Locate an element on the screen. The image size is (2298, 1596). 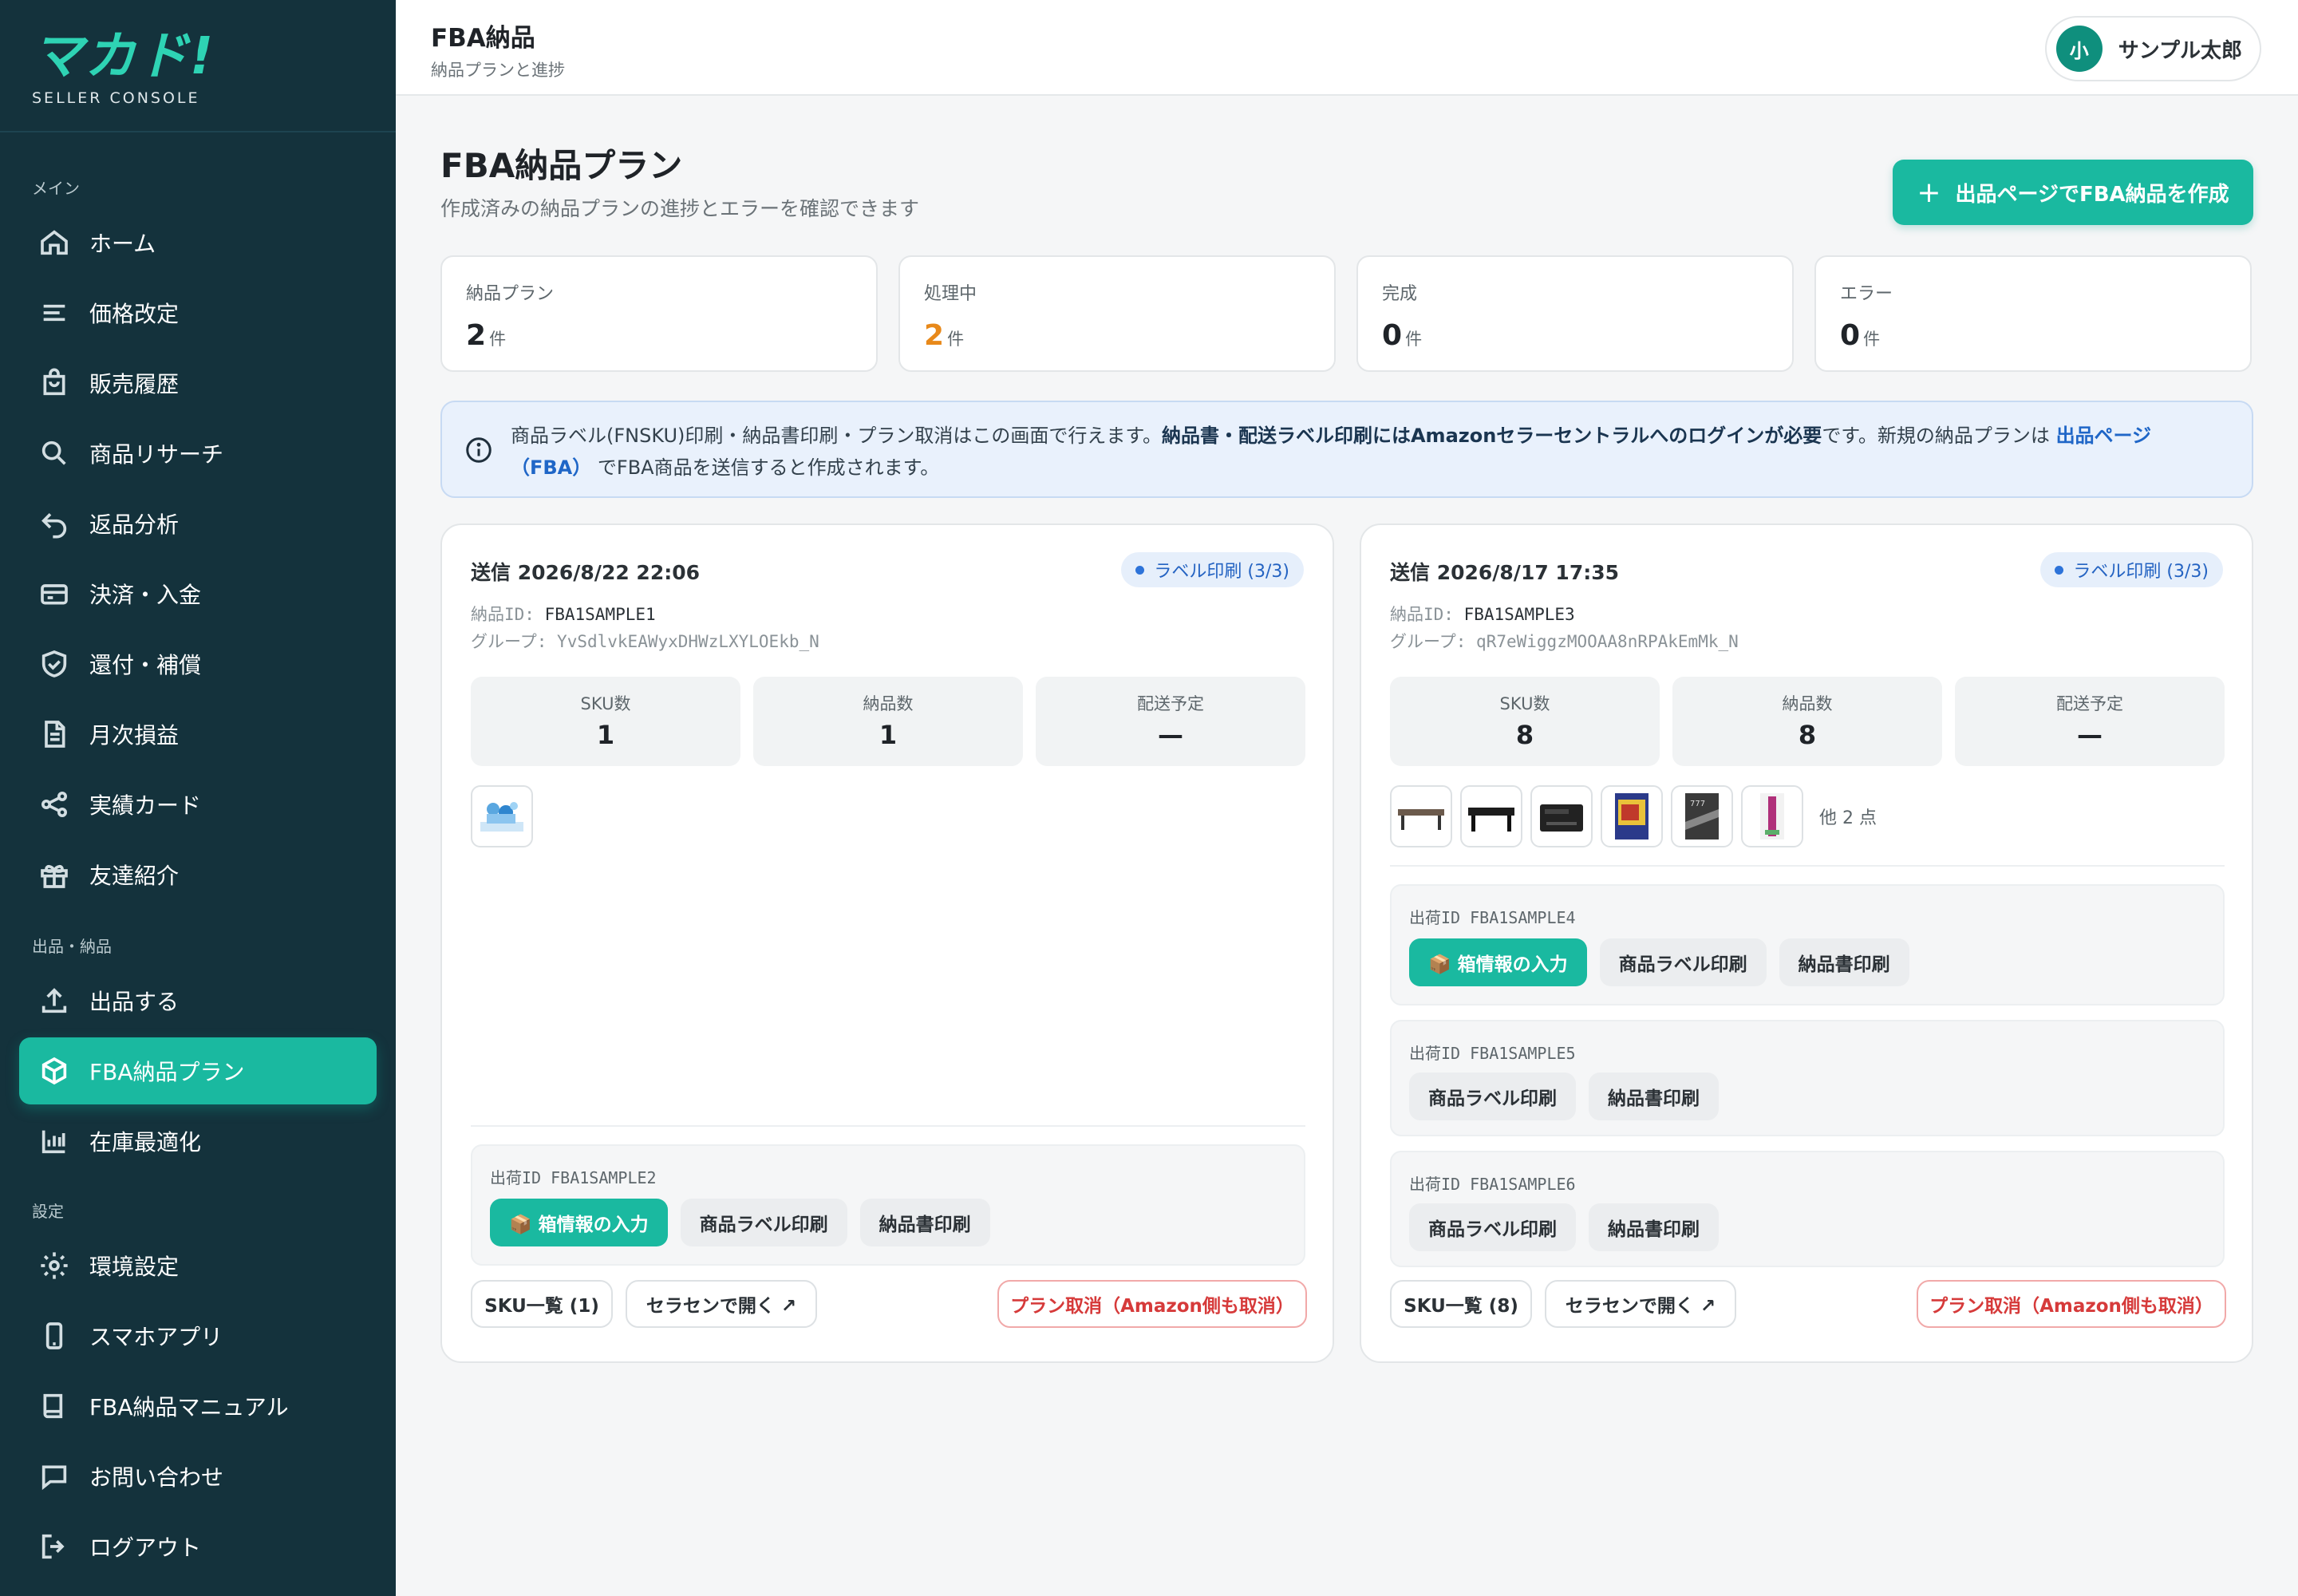
shipment-id-value: FBA1SAMPLE6 is located at coordinates (1523, 1184).